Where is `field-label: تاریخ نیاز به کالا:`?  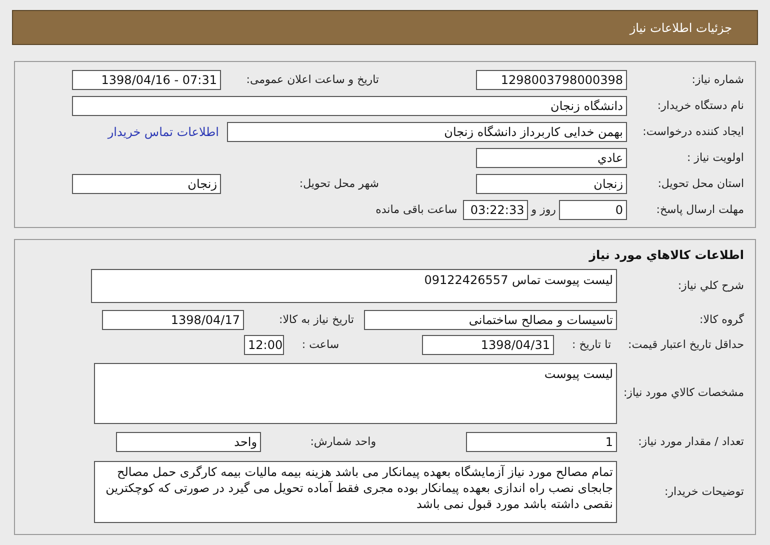
field-label: تاریخ نیاز به کالا: is located at coordinates (316, 320).